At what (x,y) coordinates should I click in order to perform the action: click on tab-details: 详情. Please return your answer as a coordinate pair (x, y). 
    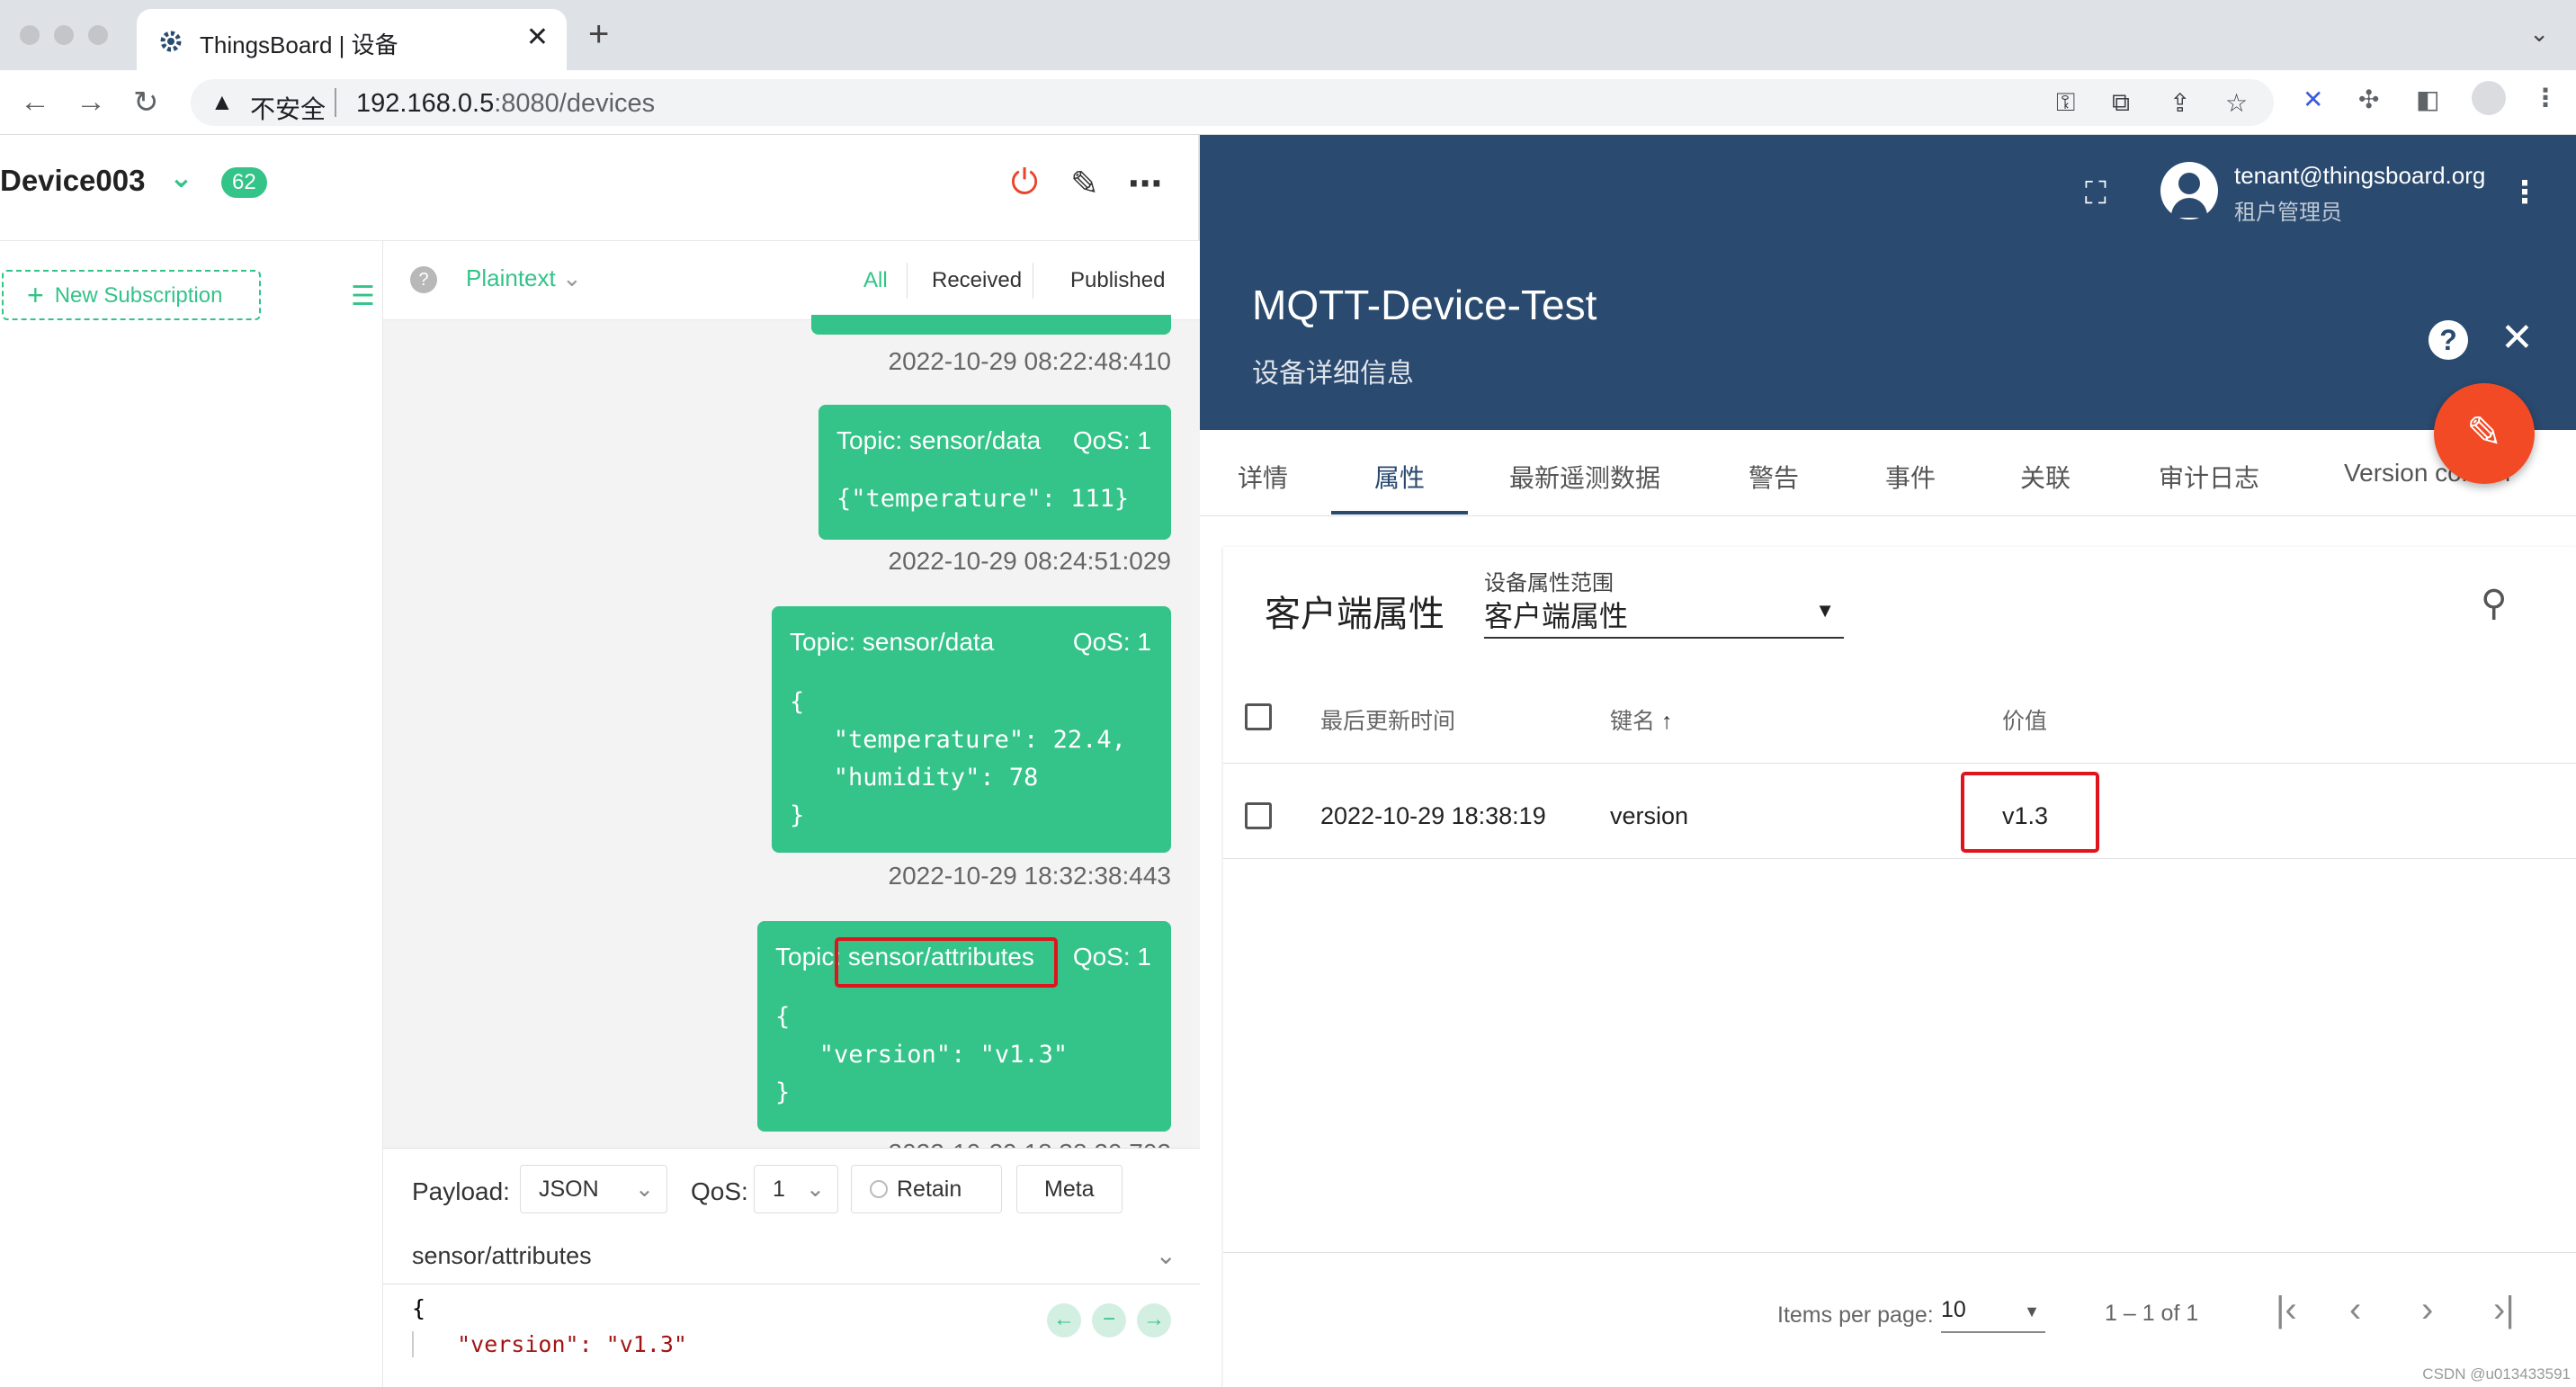
    Looking at the image, I should click on (1263, 477).